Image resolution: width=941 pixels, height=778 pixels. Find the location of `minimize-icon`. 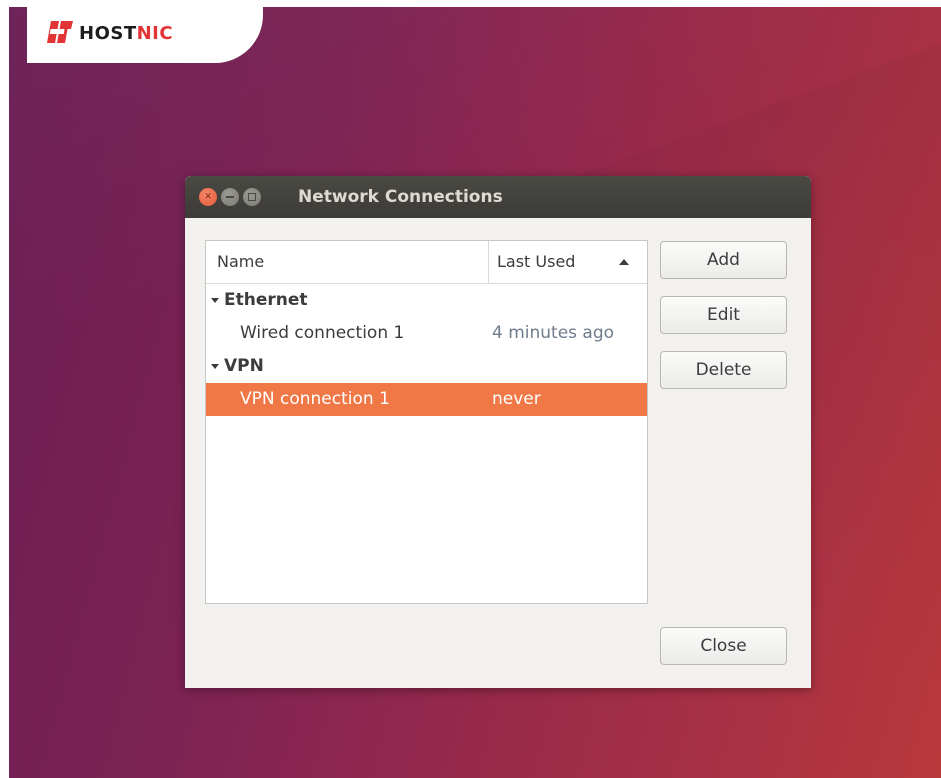

minimize-icon is located at coordinates (230, 197).